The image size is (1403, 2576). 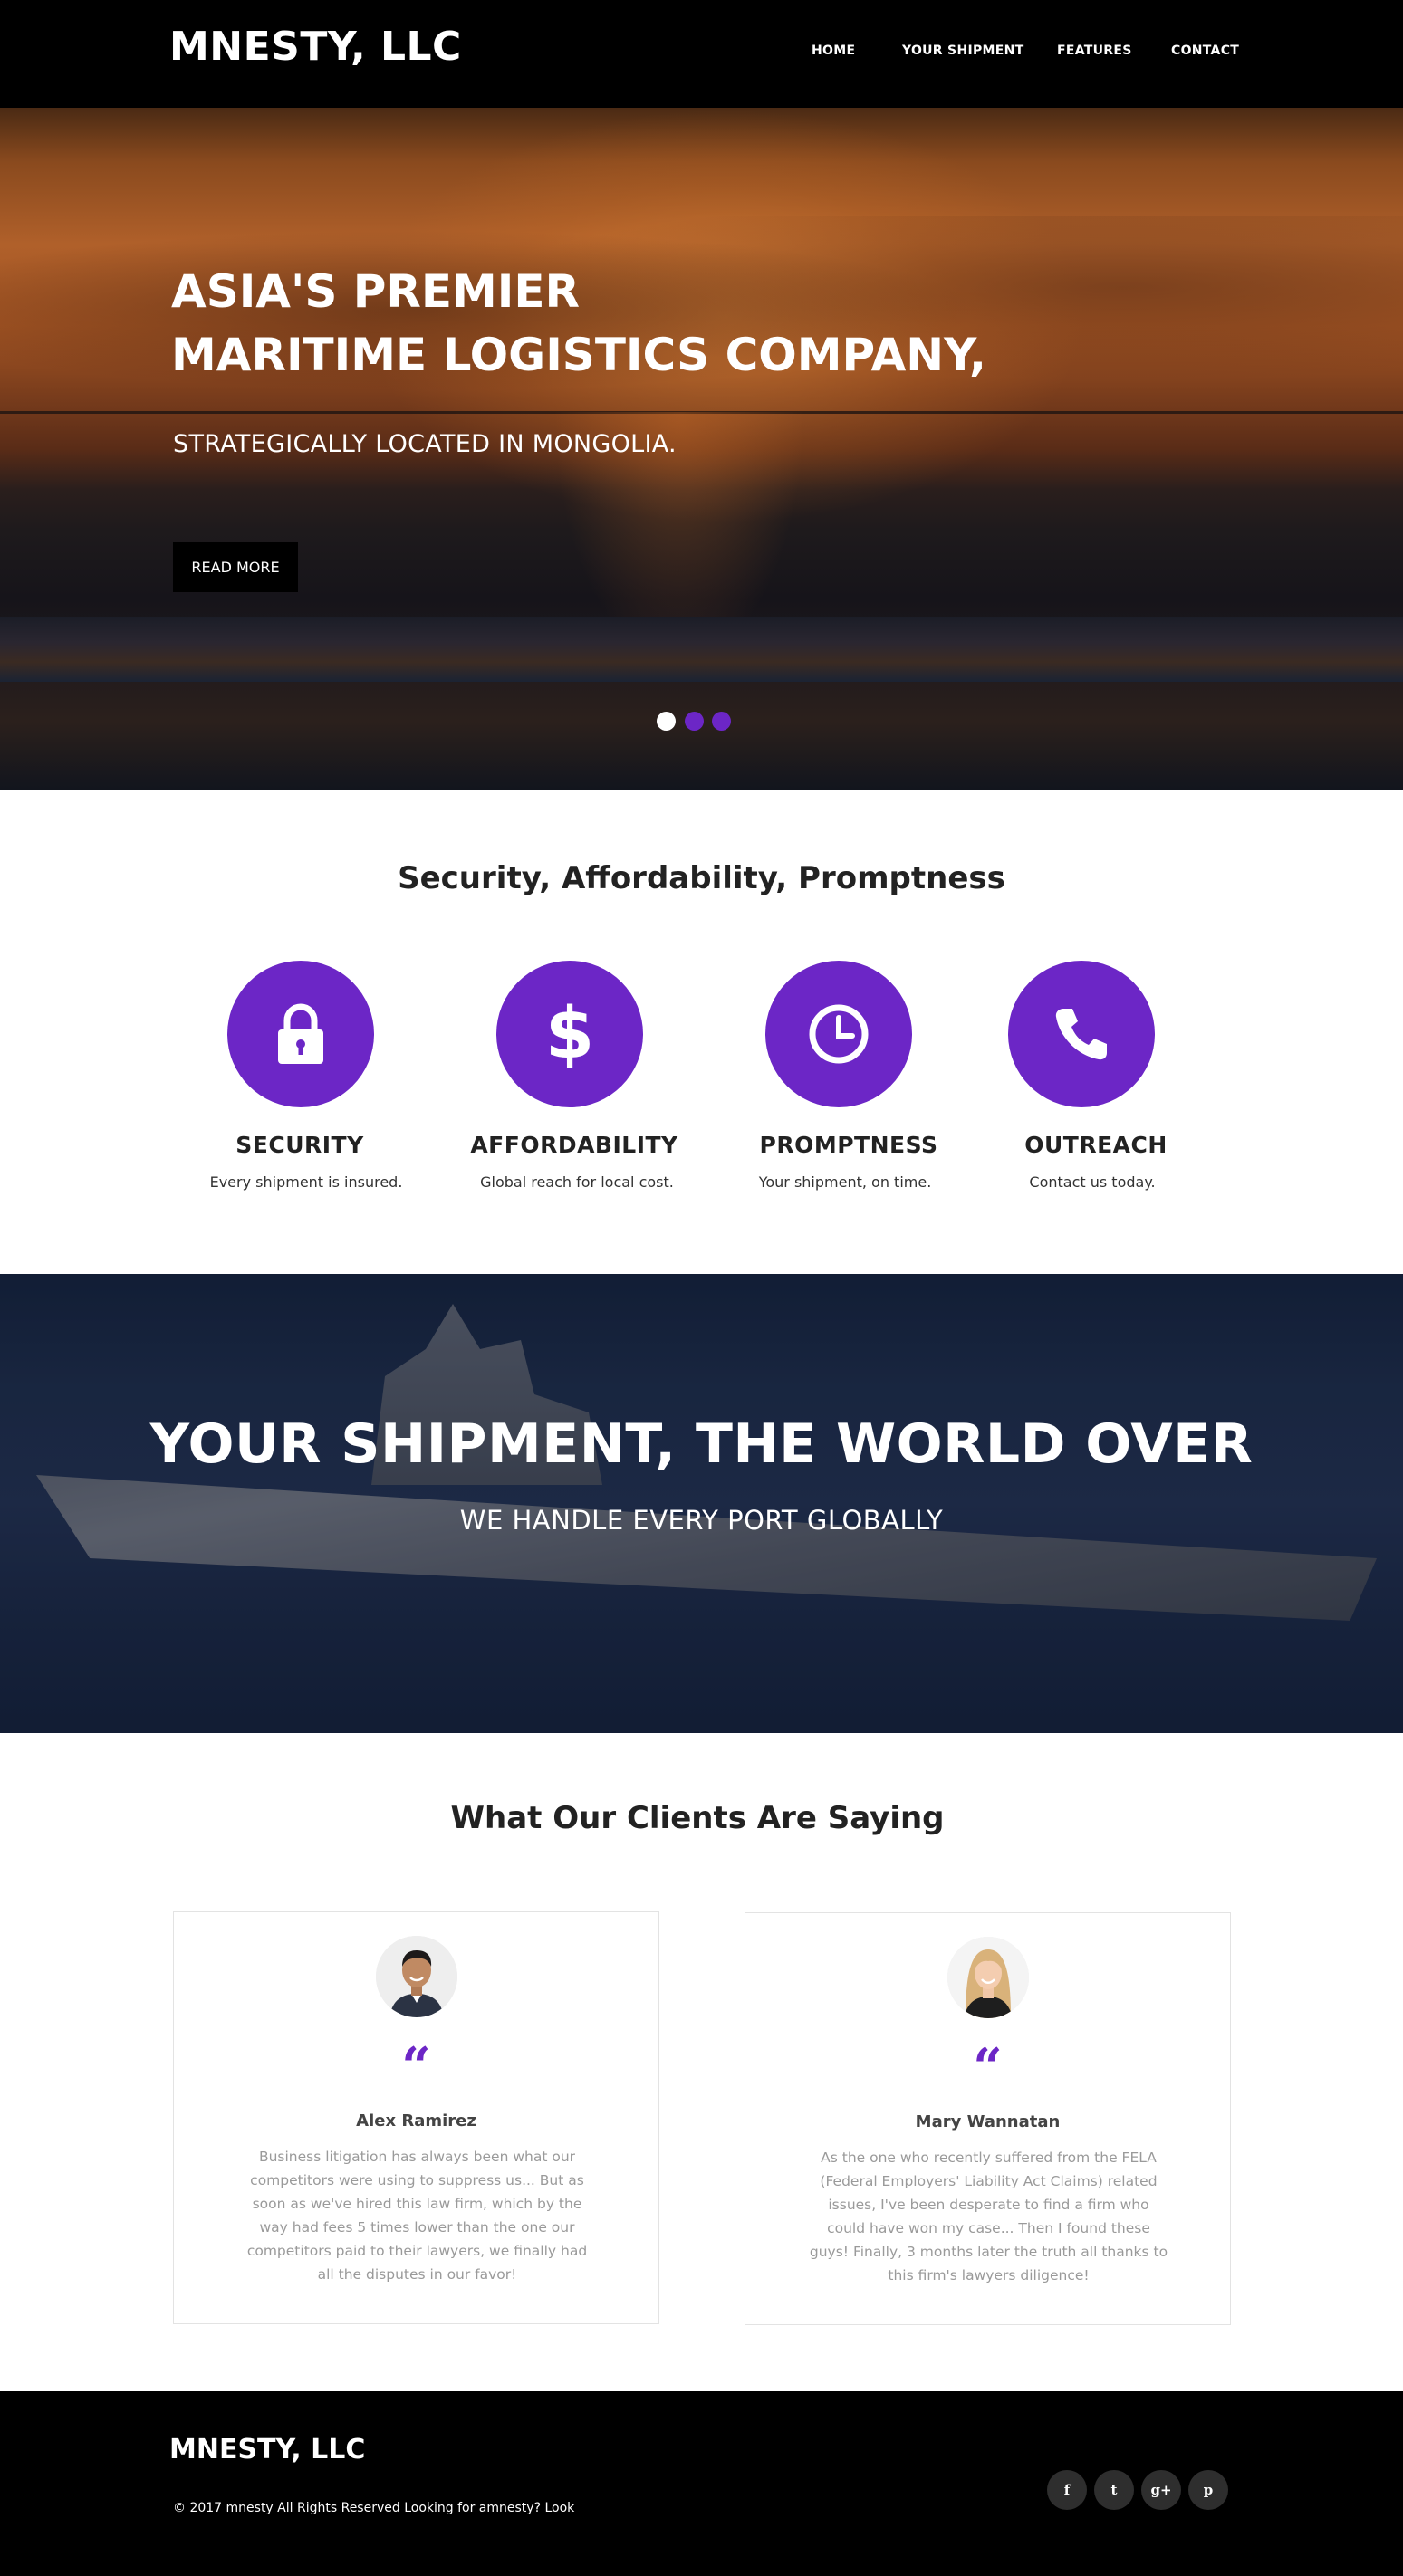 I want to click on outreach-feature-circle, so click(x=1081, y=1034).